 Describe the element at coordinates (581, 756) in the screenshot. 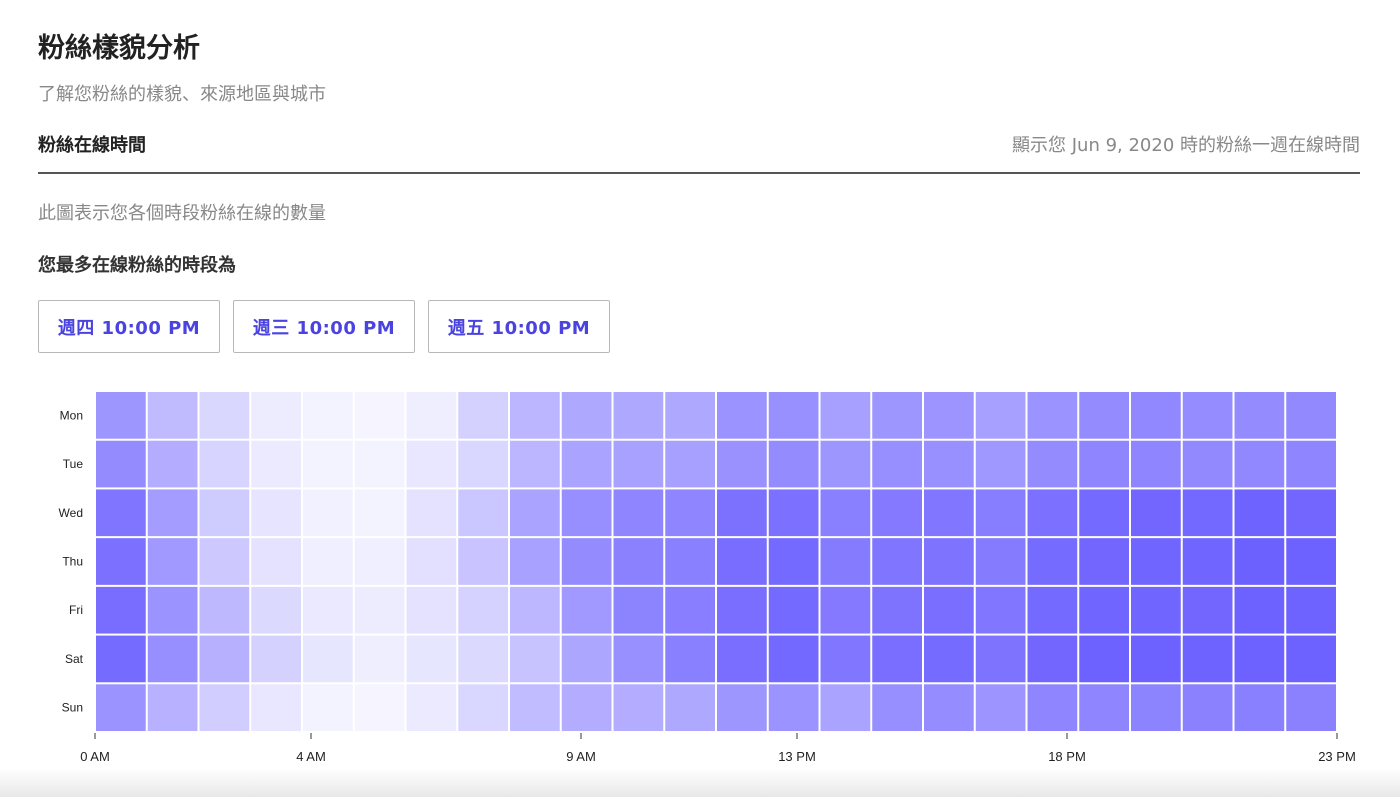

I see `x-tick-label: 9 AM` at that location.